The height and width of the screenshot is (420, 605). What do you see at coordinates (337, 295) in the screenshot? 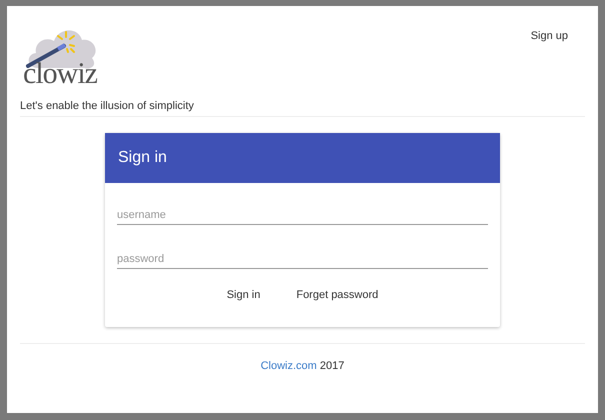
I see `forget-password-button: Forget password` at bounding box center [337, 295].